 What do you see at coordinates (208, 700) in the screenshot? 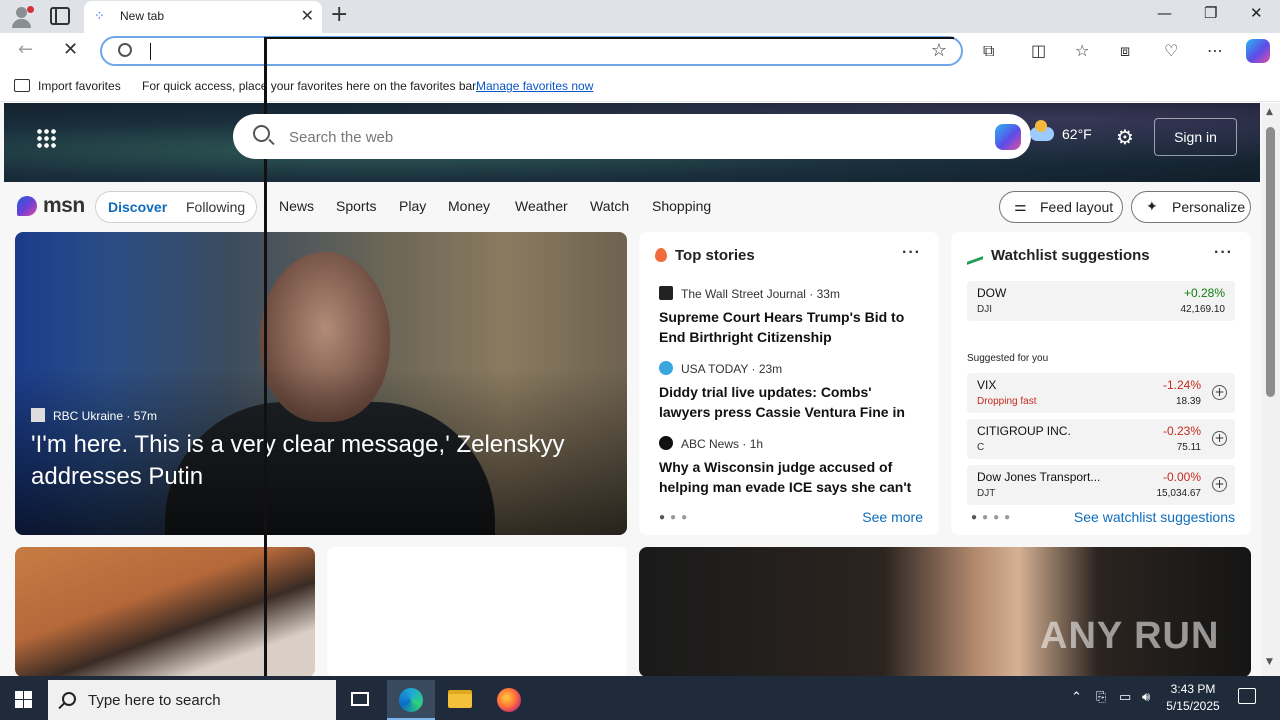
I see `taskbar-search-input` at bounding box center [208, 700].